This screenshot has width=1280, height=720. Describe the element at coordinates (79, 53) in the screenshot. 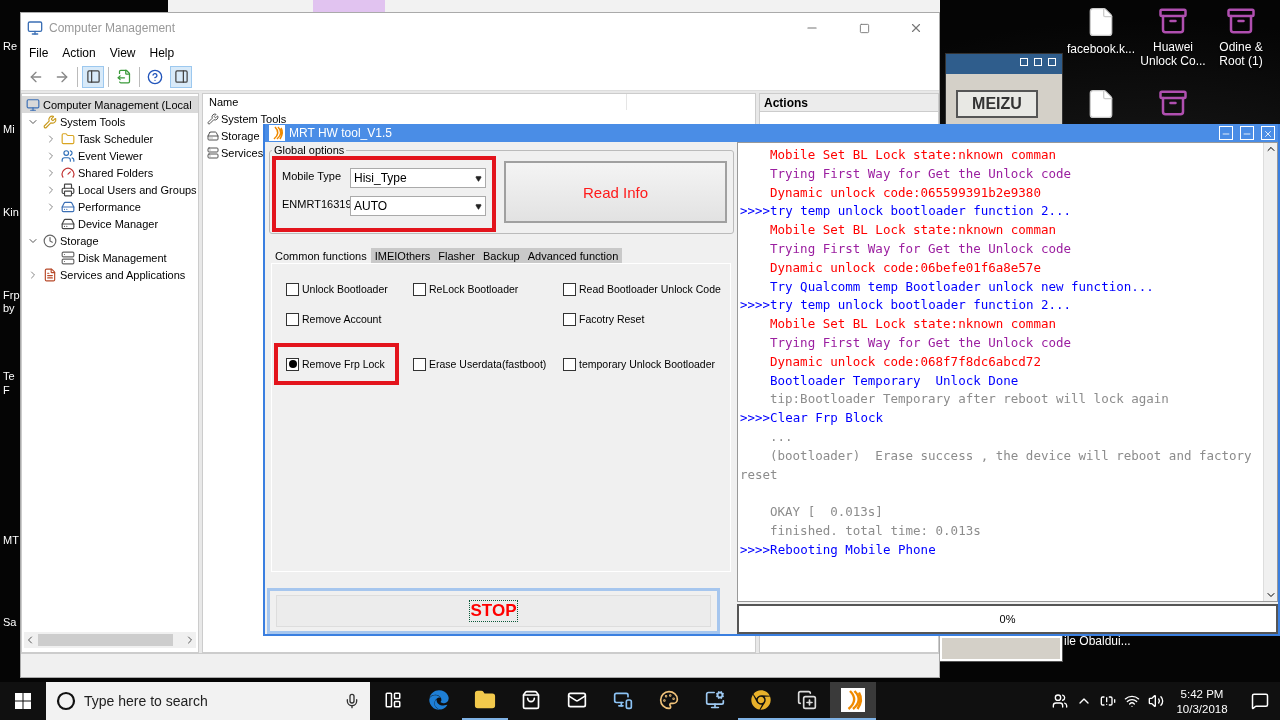

I see `menu-item: Action` at that location.